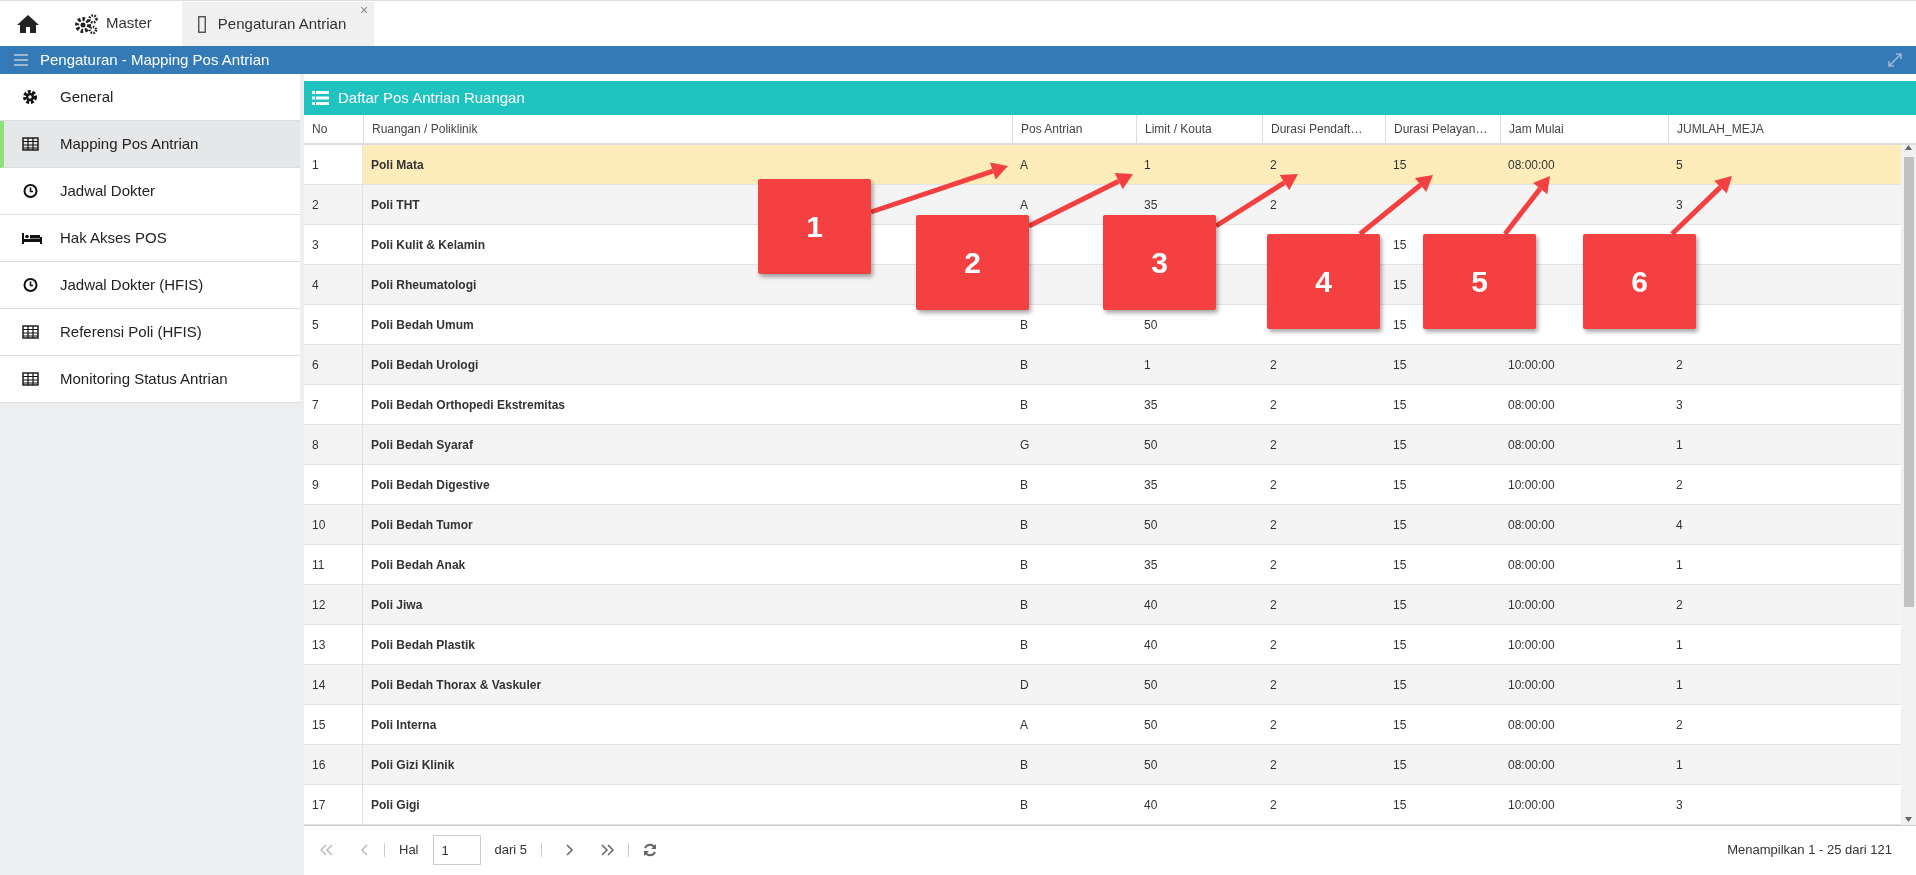  What do you see at coordinates (423, 645) in the screenshot?
I see `table-cell-text: Poli Bedah Plastik` at bounding box center [423, 645].